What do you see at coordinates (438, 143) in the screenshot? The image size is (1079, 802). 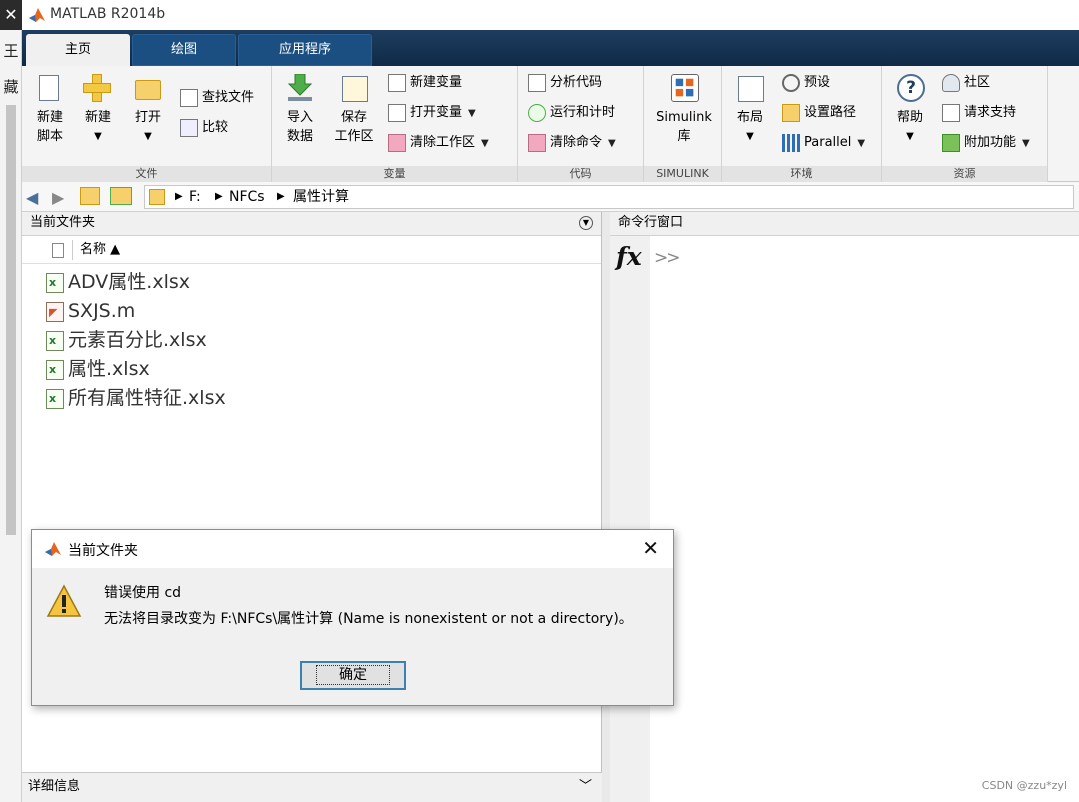 I see `clear-workspace-button: 清除工作区 ▼` at bounding box center [438, 143].